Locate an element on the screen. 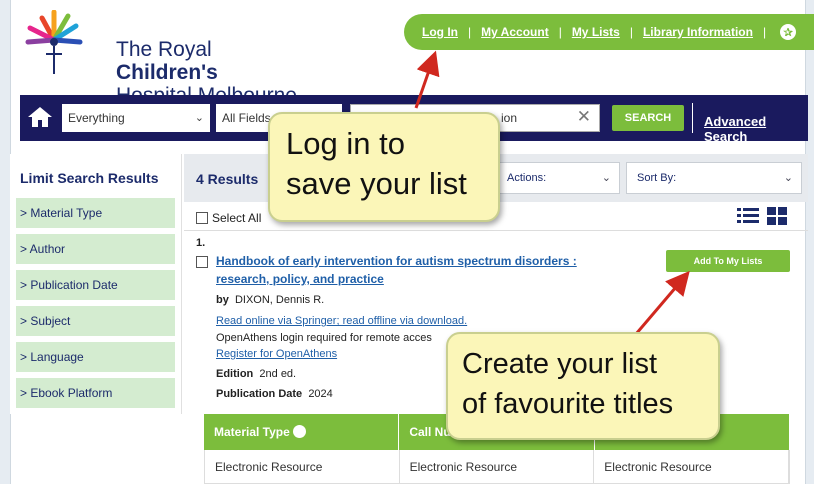  logo-line1-regular: The Royal is located at coordinates (164, 49).